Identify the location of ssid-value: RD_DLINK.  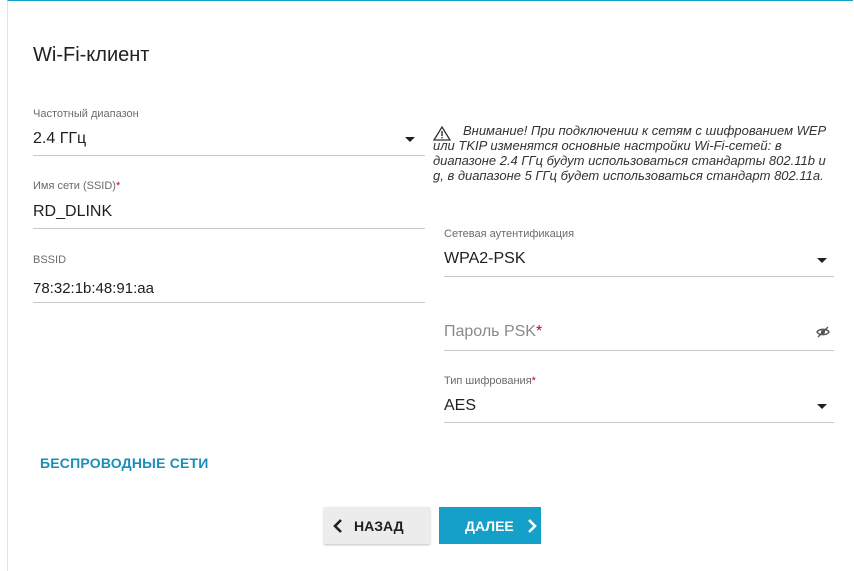
(73, 211).